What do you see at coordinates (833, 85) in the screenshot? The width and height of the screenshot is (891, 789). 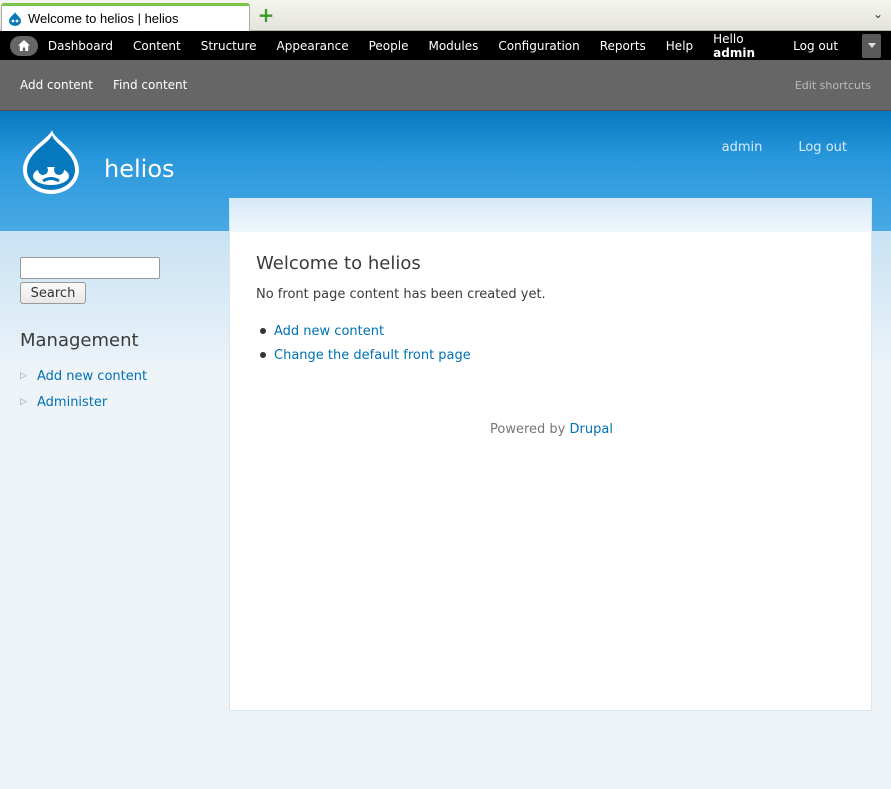 I see `edit-shortcuts-link: Edit shortcuts` at bounding box center [833, 85].